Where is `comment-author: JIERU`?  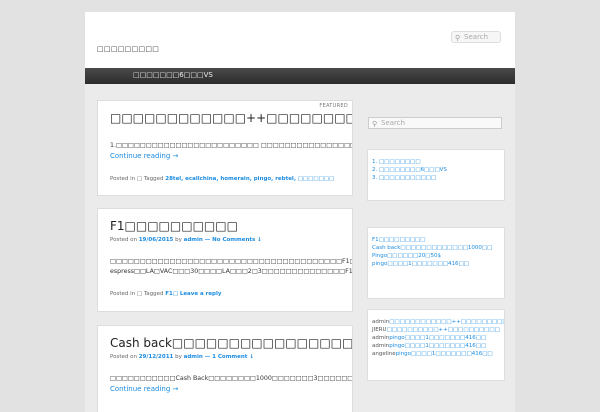
comment-author: JIERU is located at coordinates (379, 330).